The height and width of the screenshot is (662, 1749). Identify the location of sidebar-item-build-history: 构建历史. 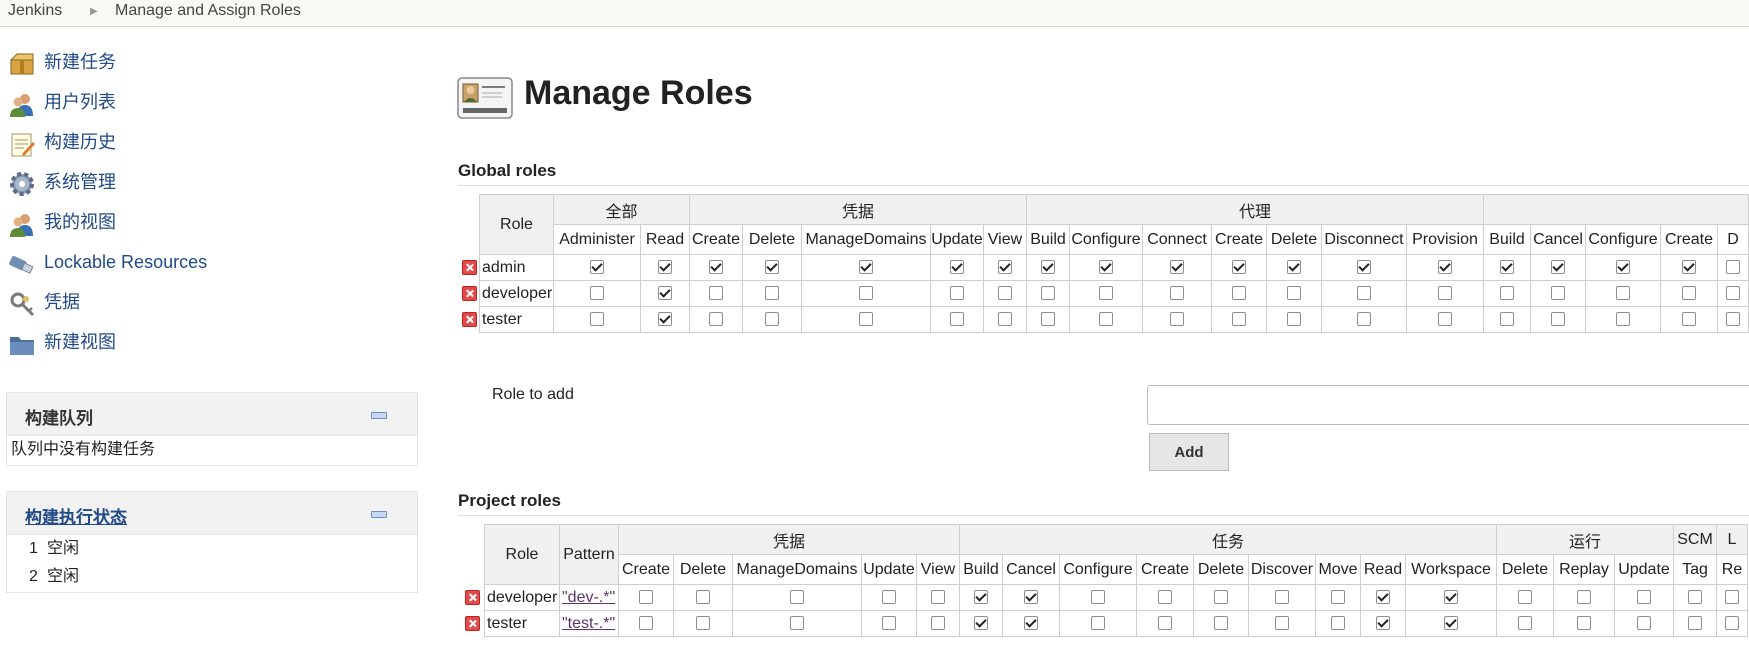
(206, 144).